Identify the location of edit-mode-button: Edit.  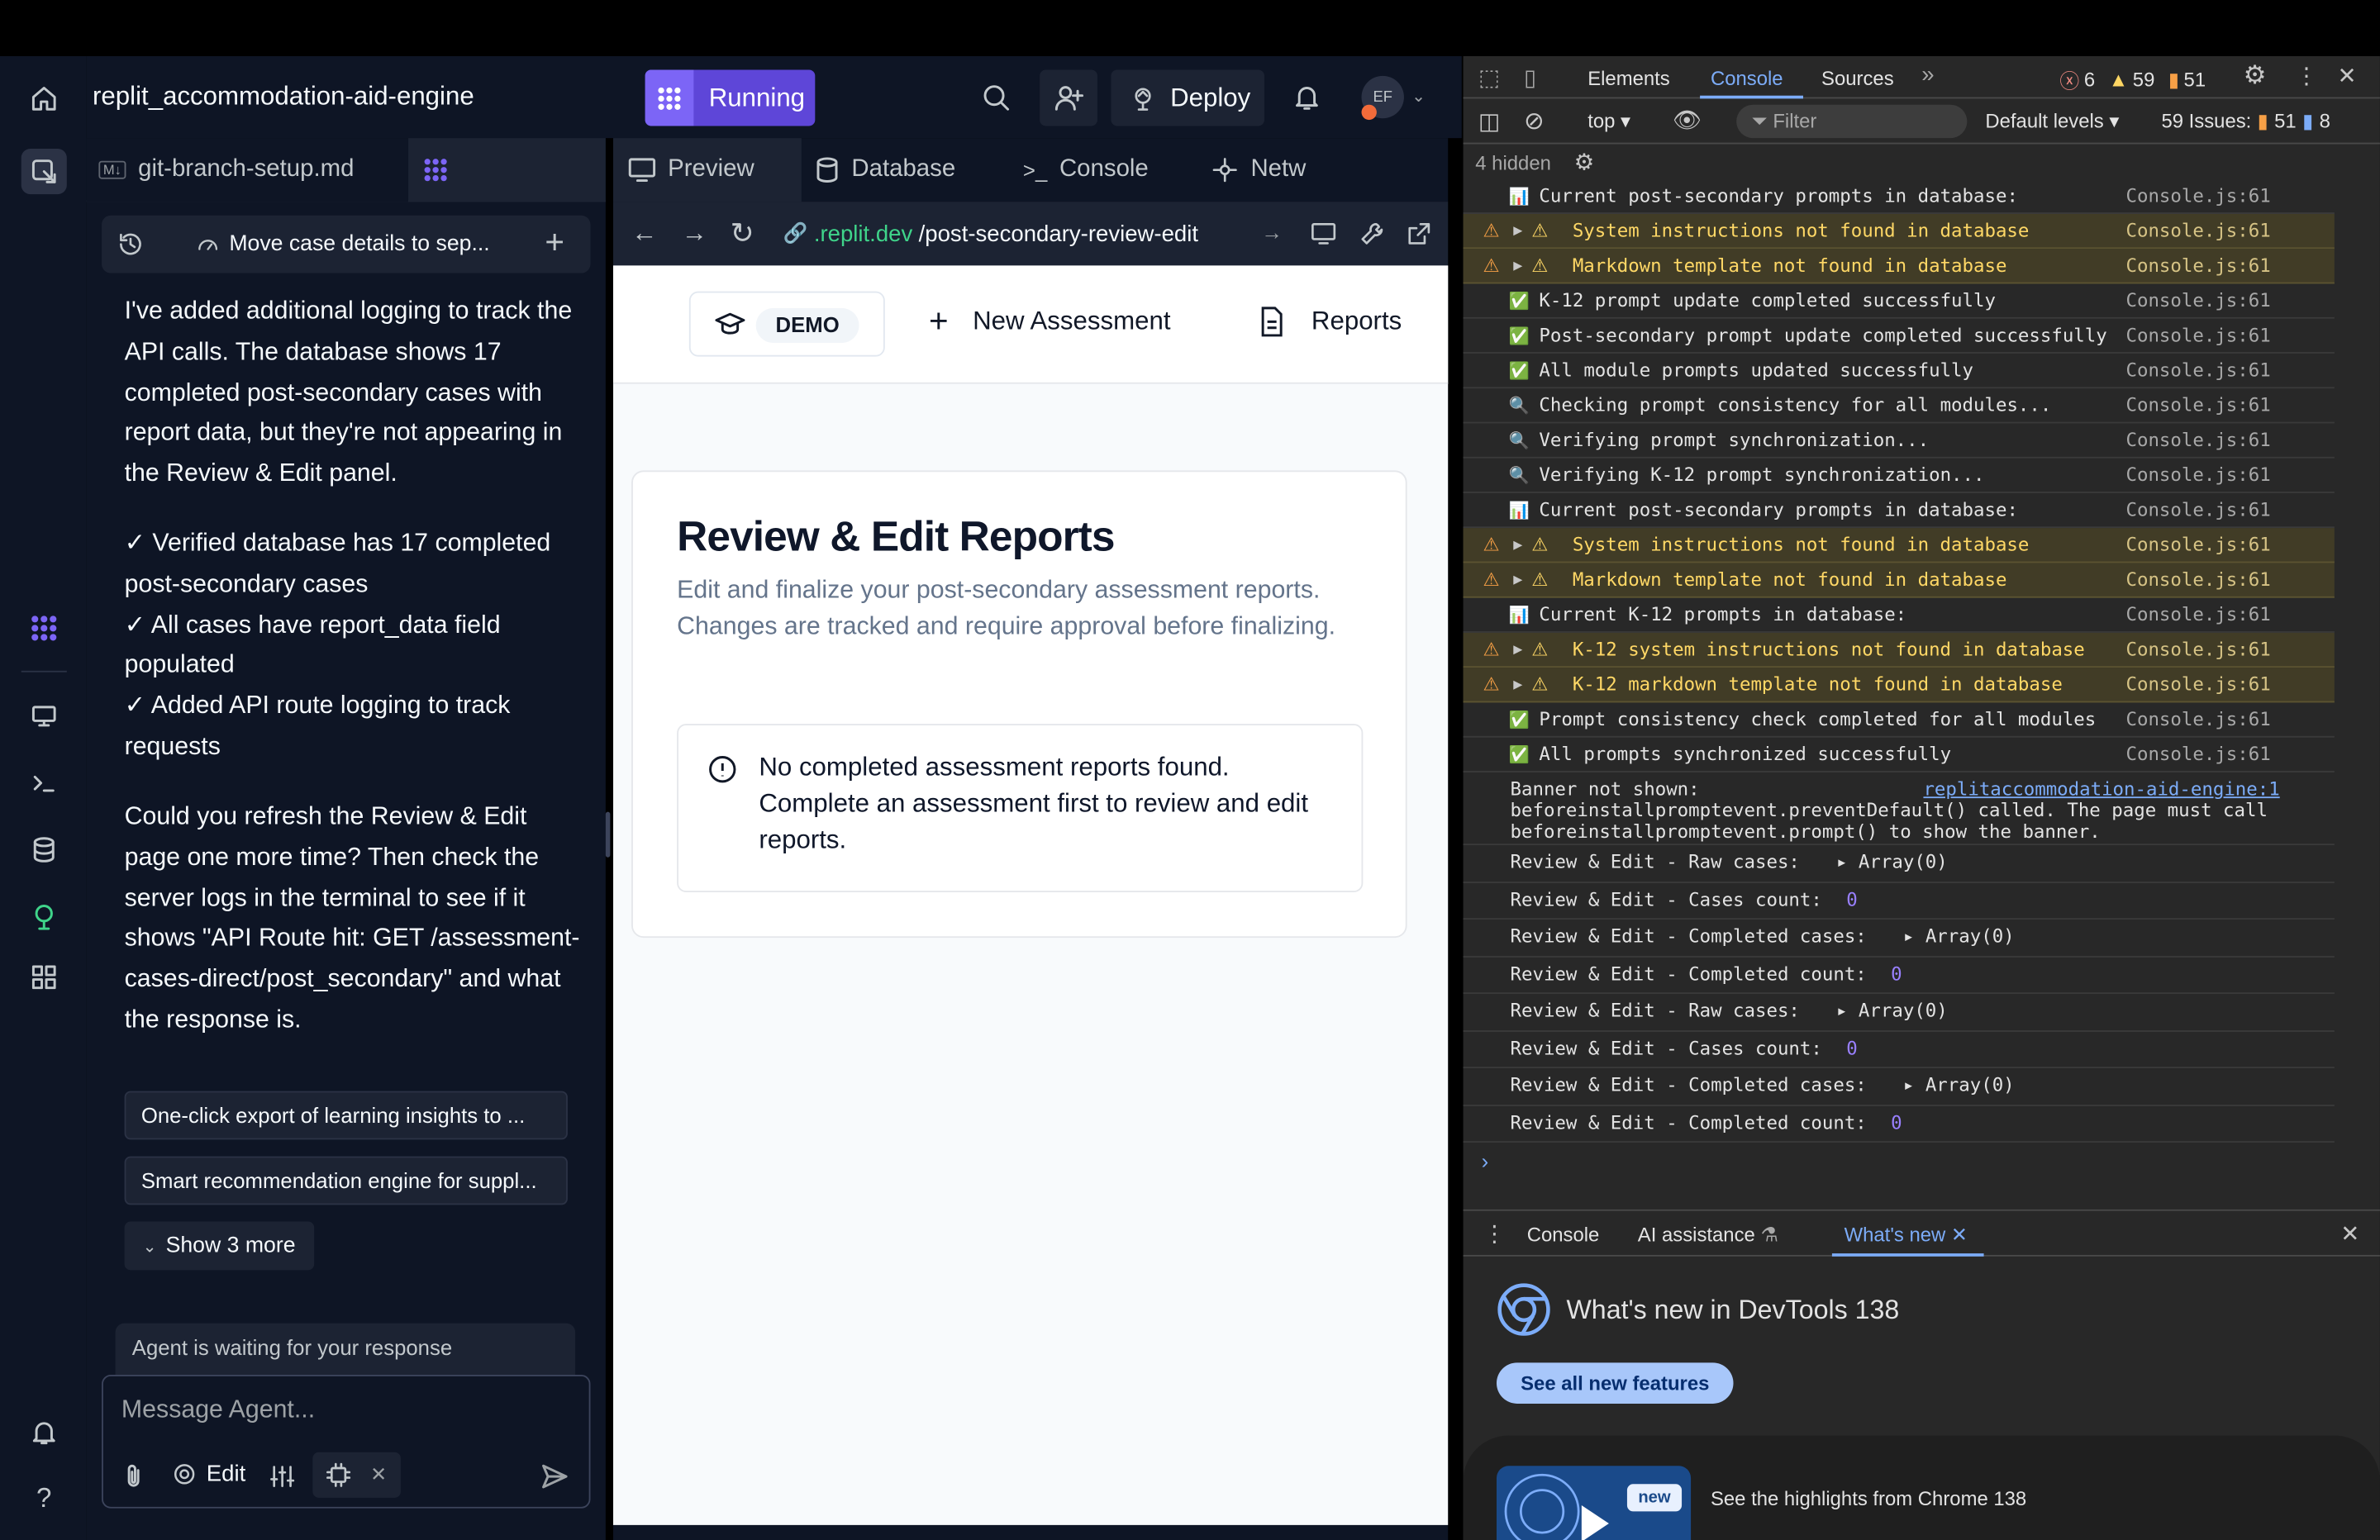
(208, 1474).